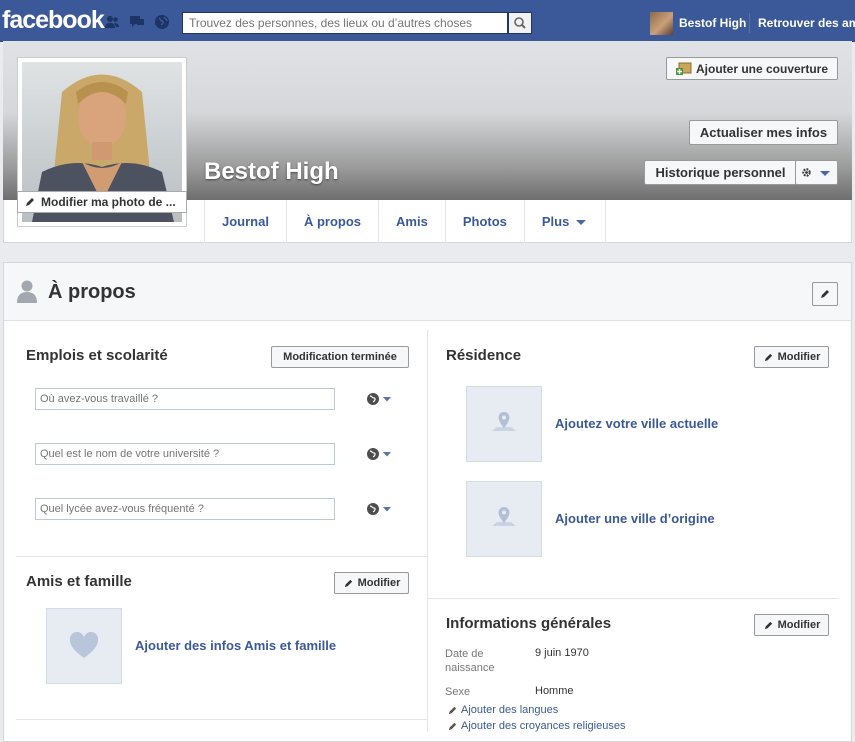 The width and height of the screenshot is (855, 742). I want to click on about-edit-button, so click(825, 294).